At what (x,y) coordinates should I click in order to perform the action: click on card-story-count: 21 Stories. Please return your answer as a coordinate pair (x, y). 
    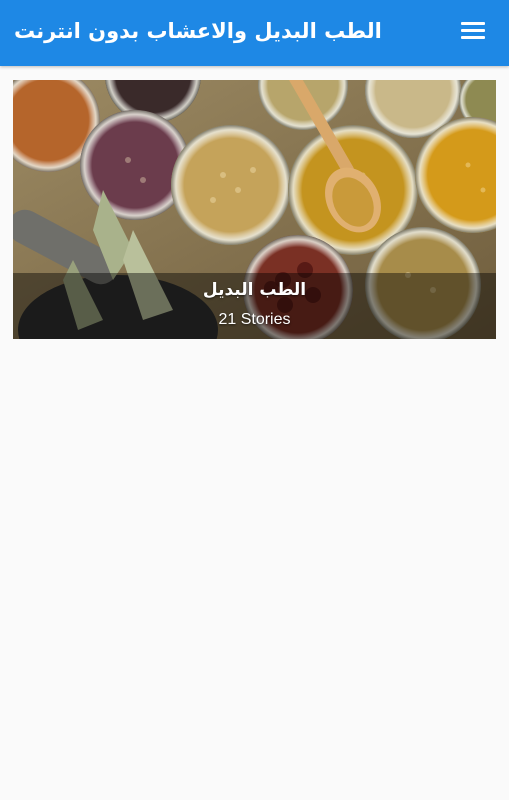
    Looking at the image, I should click on (254, 319).